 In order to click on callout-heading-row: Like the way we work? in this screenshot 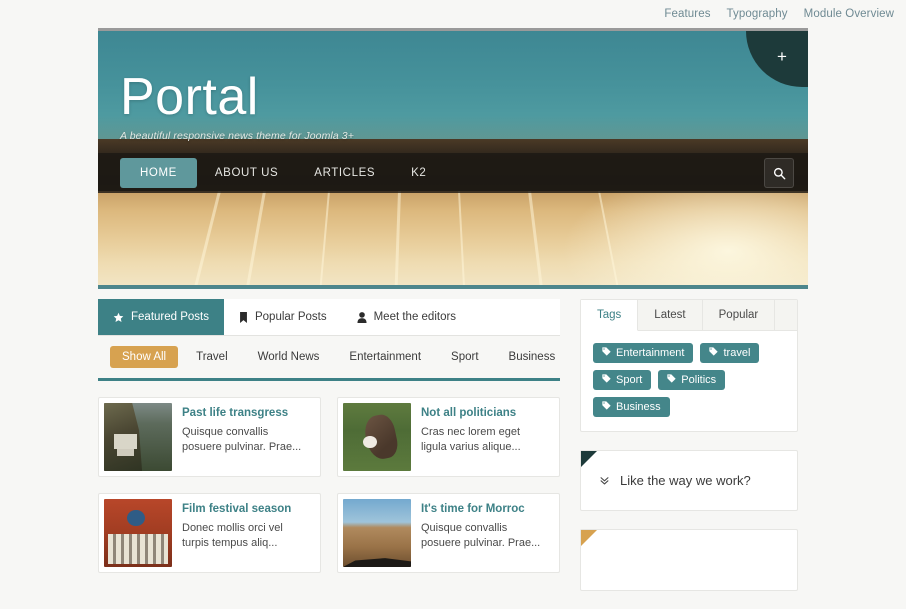, I will do `click(689, 480)`.